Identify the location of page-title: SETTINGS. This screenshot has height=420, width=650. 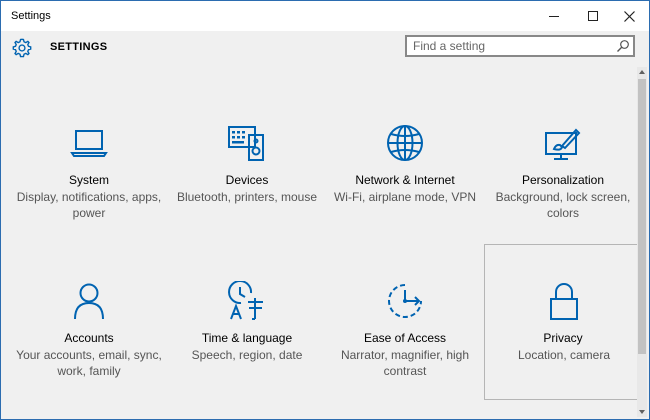
(79, 47).